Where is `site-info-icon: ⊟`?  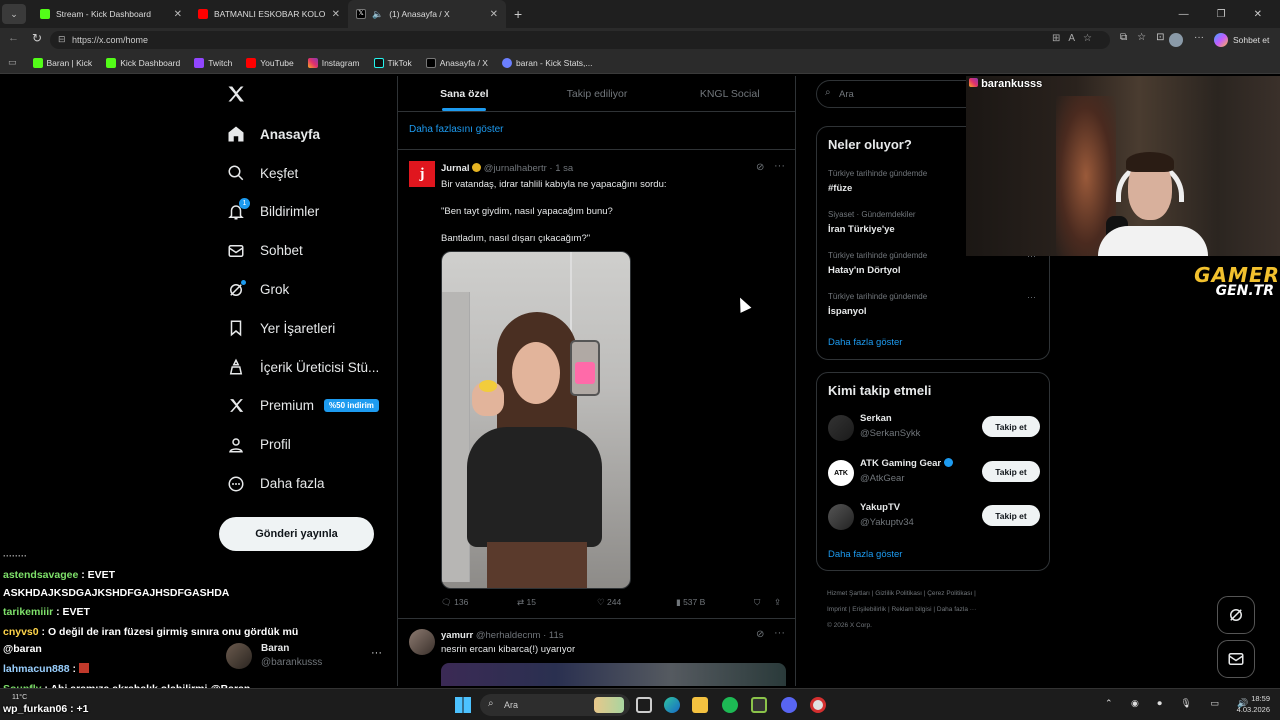 site-info-icon: ⊟ is located at coordinates (62, 39).